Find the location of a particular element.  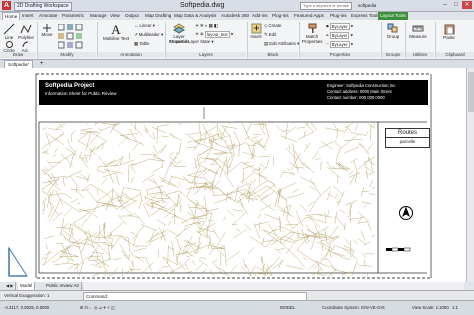

application-menu-button: A is located at coordinates (6, 5).